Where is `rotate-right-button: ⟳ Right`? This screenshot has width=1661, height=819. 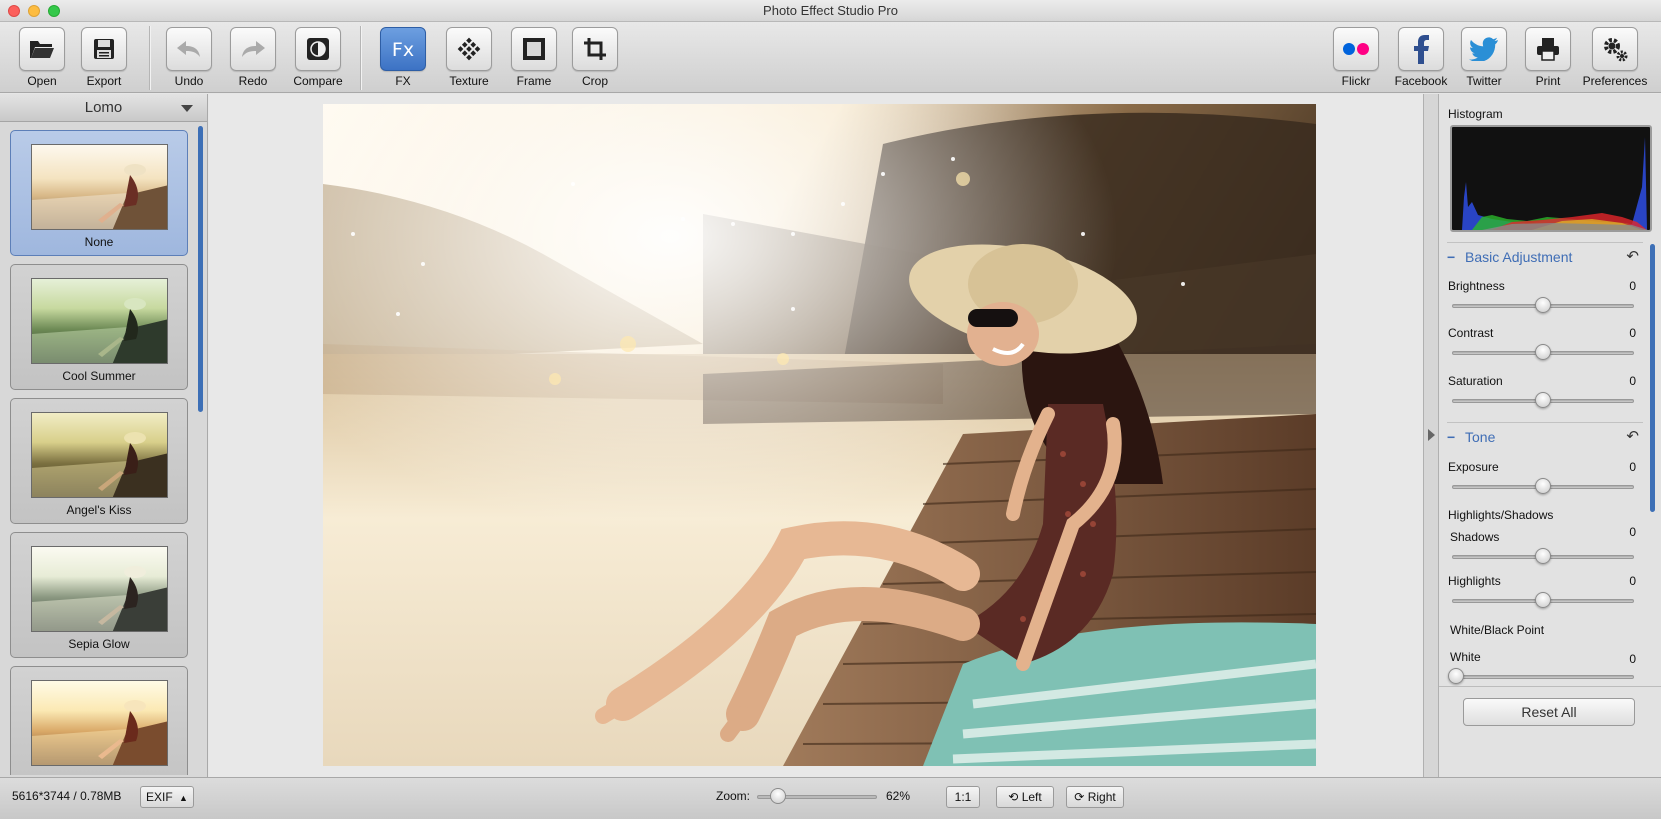 rotate-right-button: ⟳ Right is located at coordinates (1095, 797).